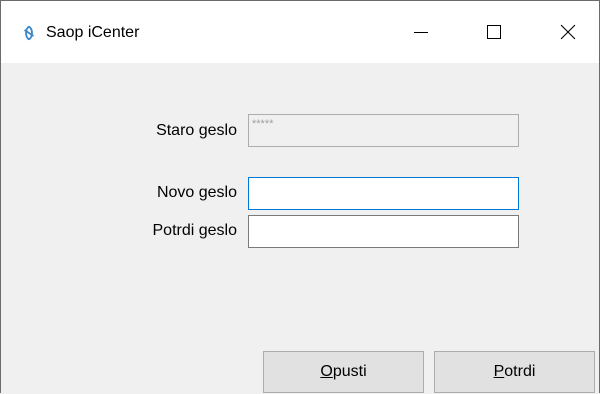 This screenshot has width=600, height=394. I want to click on maximize-button, so click(494, 32).